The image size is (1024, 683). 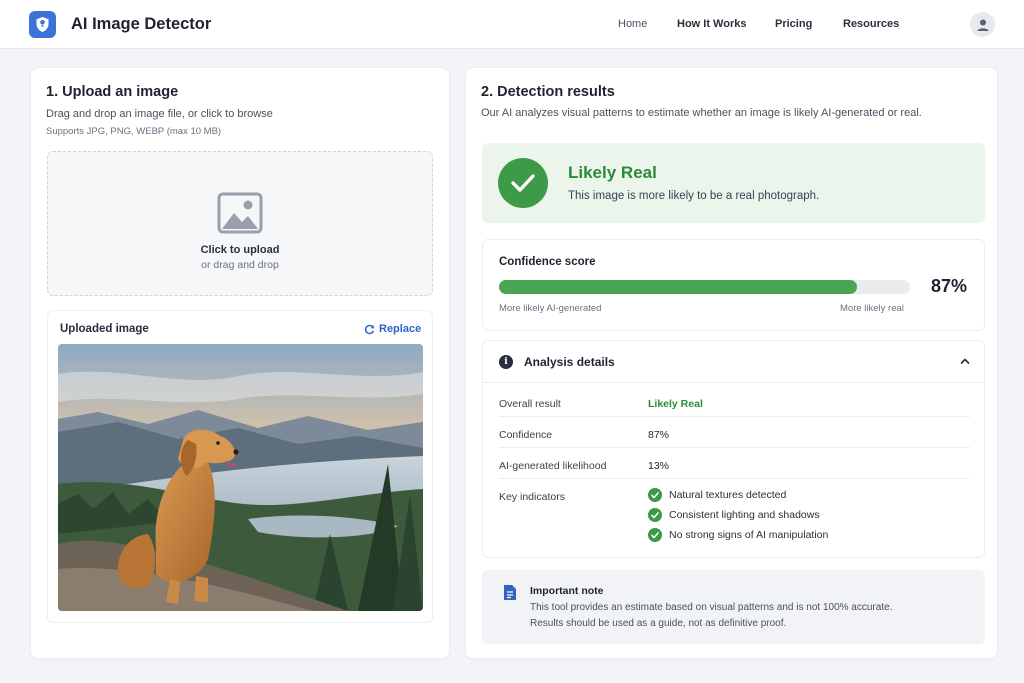 What do you see at coordinates (659, 435) in the screenshot?
I see `row-value: 87%` at bounding box center [659, 435].